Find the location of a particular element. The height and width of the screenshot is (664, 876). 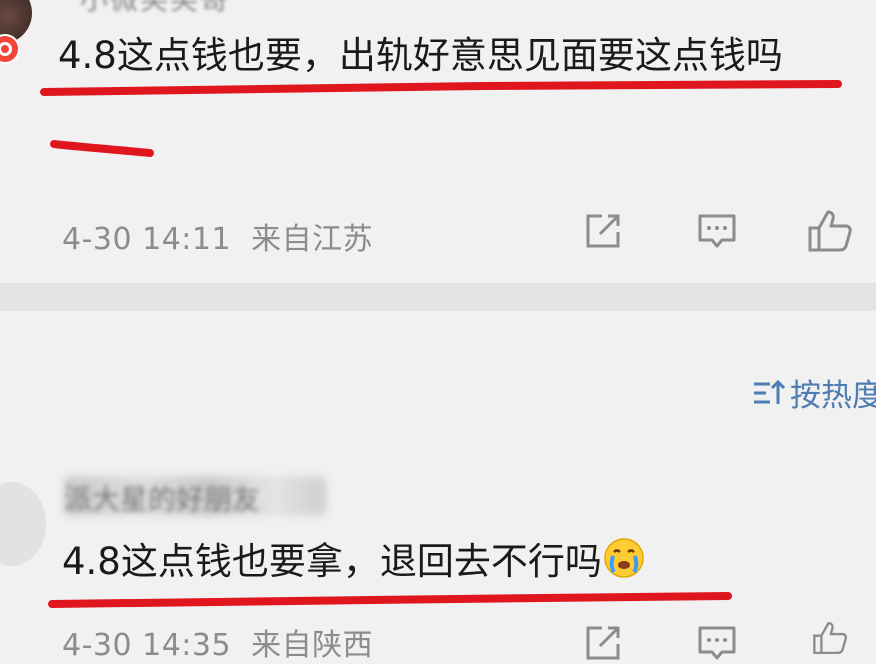

comment-text: 4.8这点钱也要拿，退回去不行吗 is located at coordinates (354, 562).